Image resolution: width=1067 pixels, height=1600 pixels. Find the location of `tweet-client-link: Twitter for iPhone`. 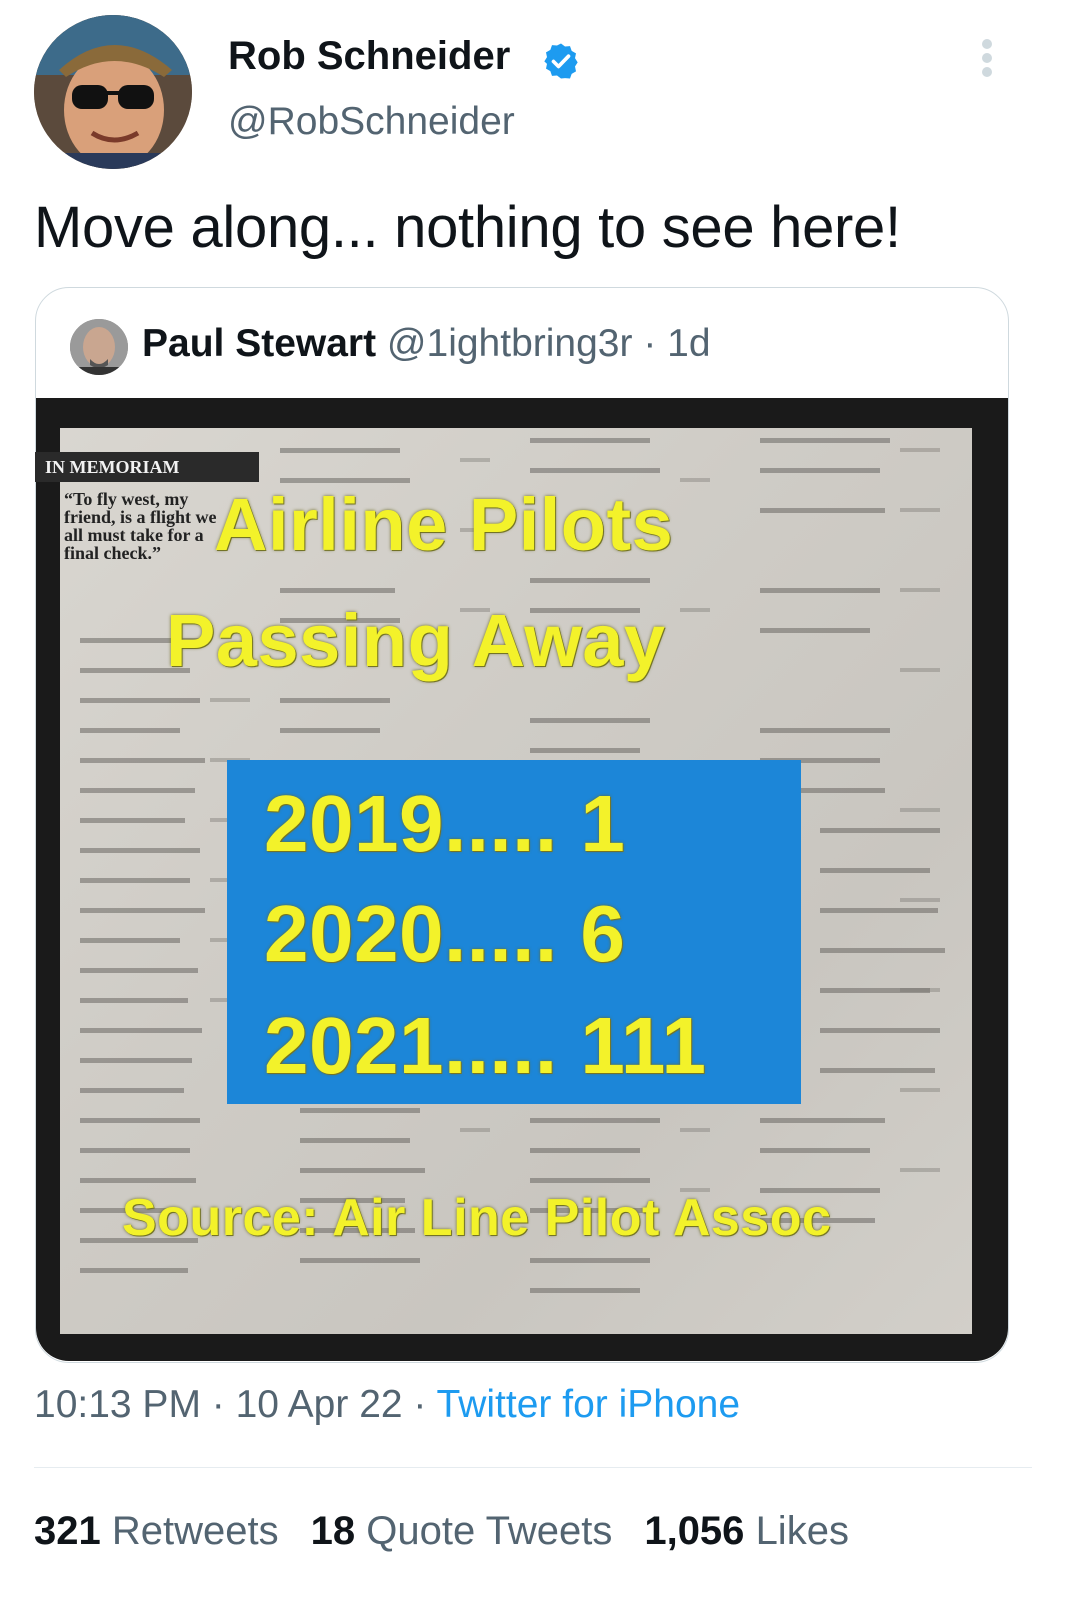

tweet-client-link: Twitter for iPhone is located at coordinates (588, 1404).